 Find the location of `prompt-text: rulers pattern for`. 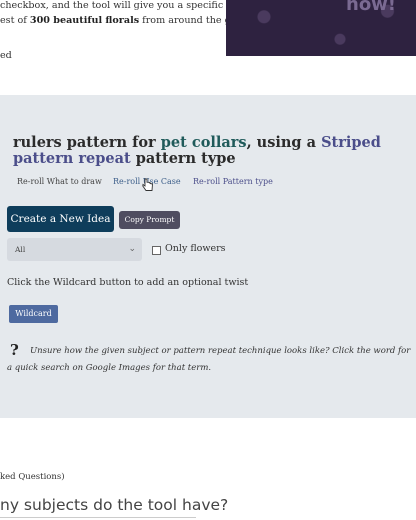

prompt-text: rulers pattern for is located at coordinates (87, 142).